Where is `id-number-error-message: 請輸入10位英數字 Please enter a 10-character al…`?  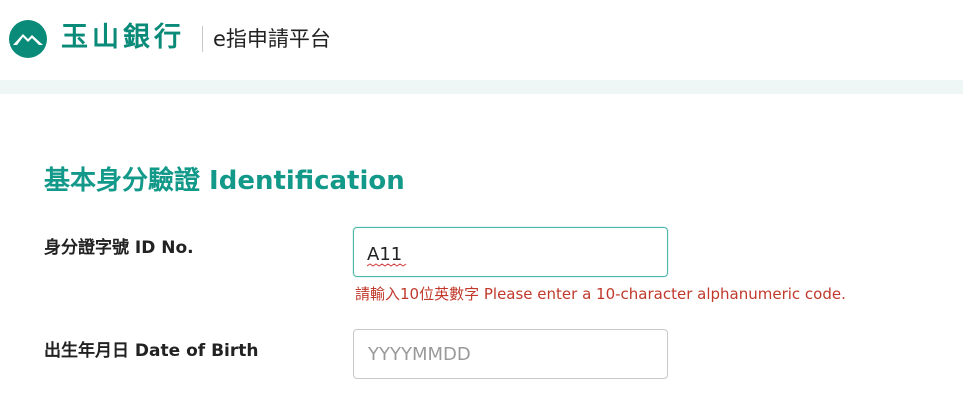 id-number-error-message: 請輸入10位英數字 Please enter a 10-character al… is located at coordinates (600, 294).